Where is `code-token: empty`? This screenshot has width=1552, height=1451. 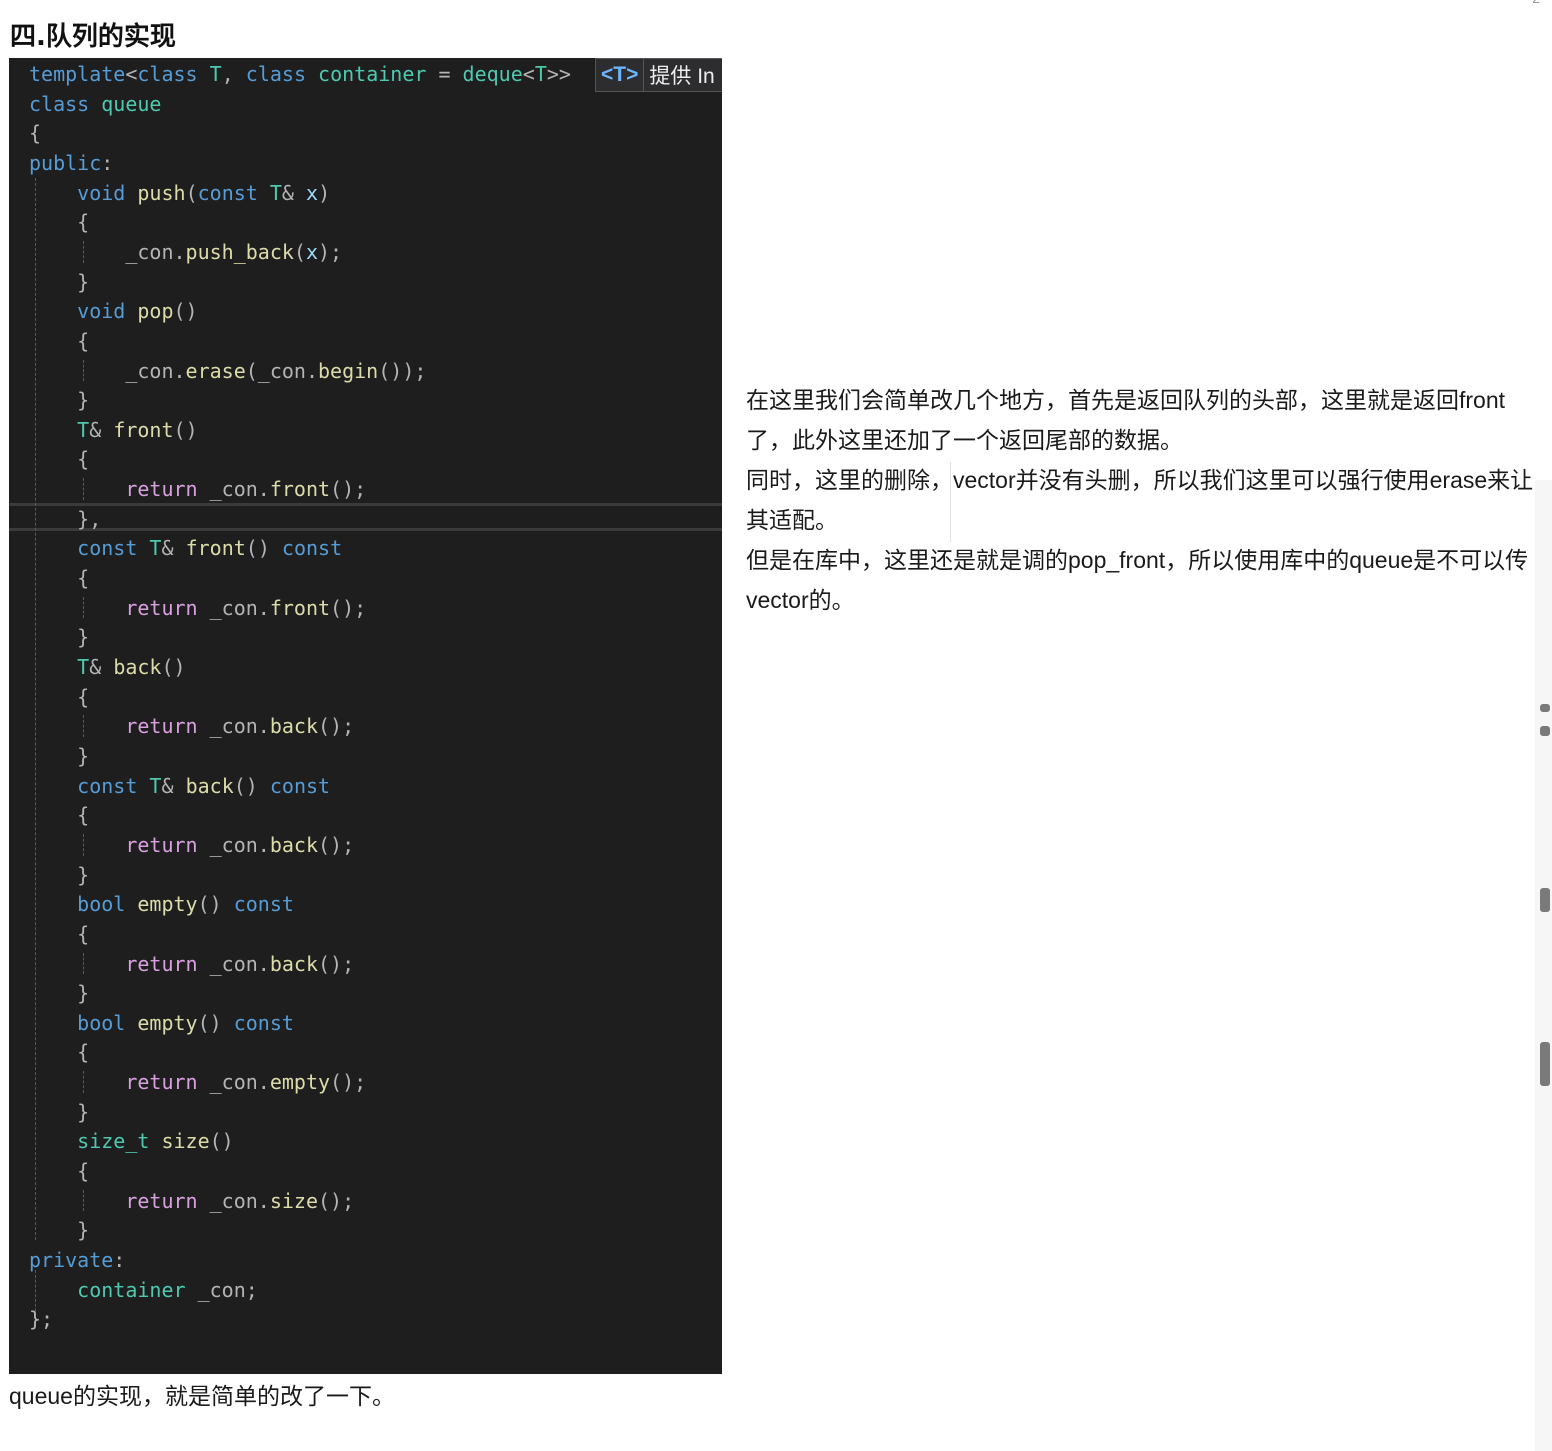
code-token: empty is located at coordinates (161, 904).